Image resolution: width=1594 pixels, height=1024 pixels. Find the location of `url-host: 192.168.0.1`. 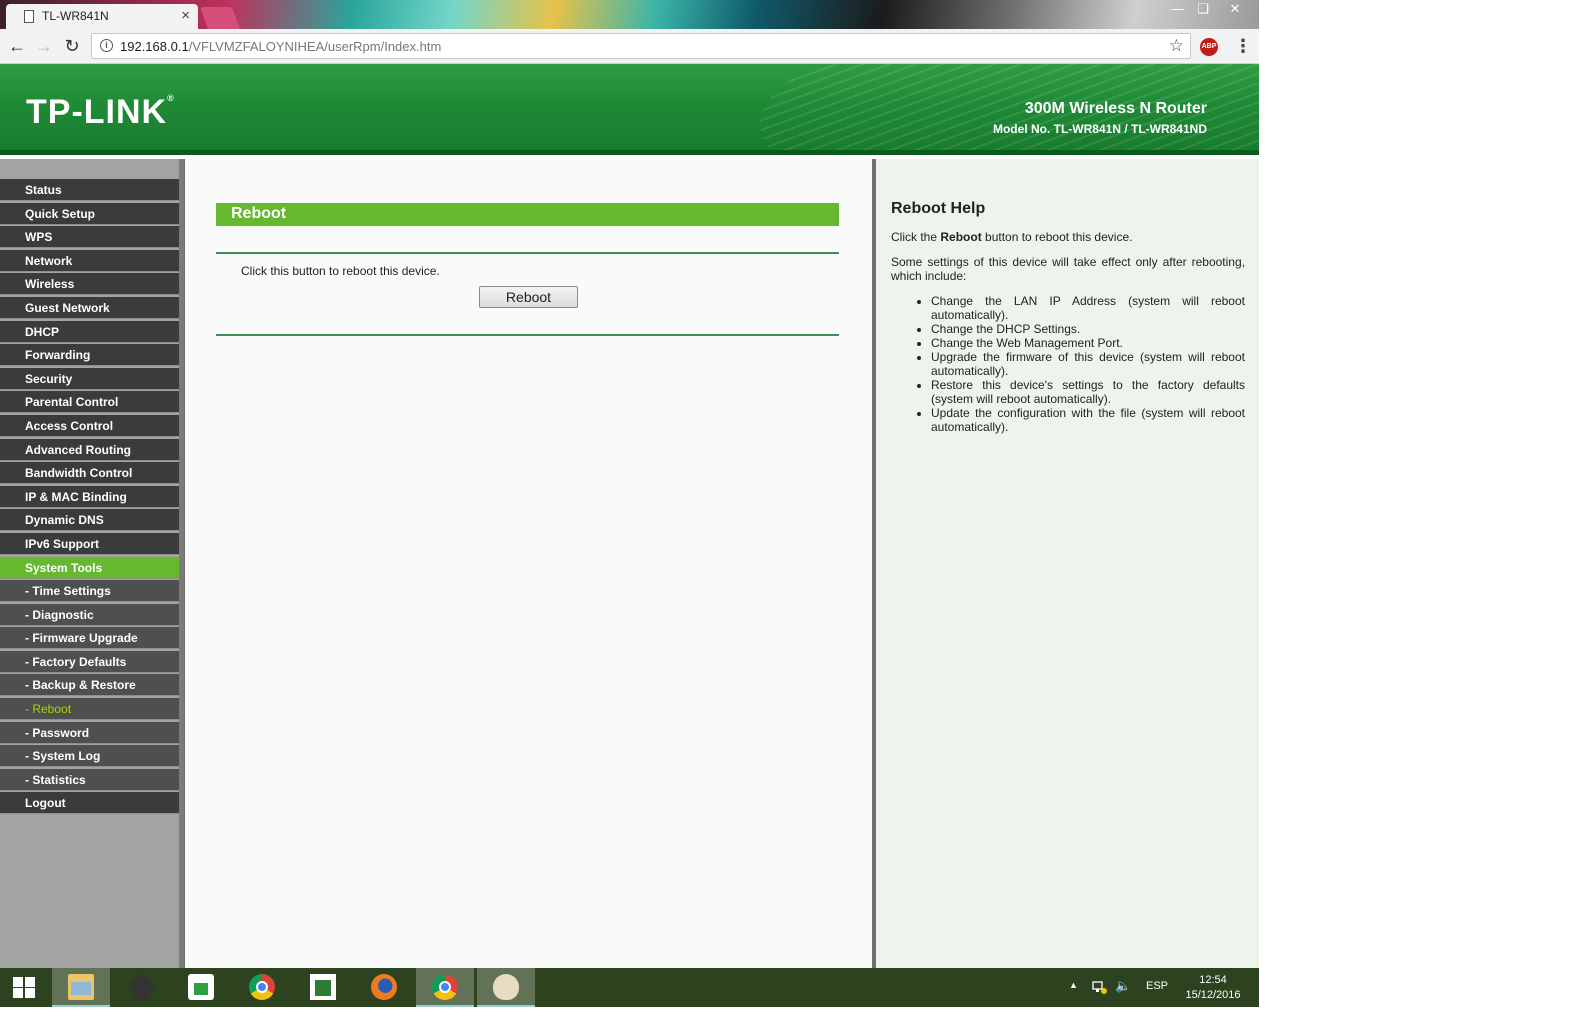

url-host: 192.168.0.1 is located at coordinates (154, 46).